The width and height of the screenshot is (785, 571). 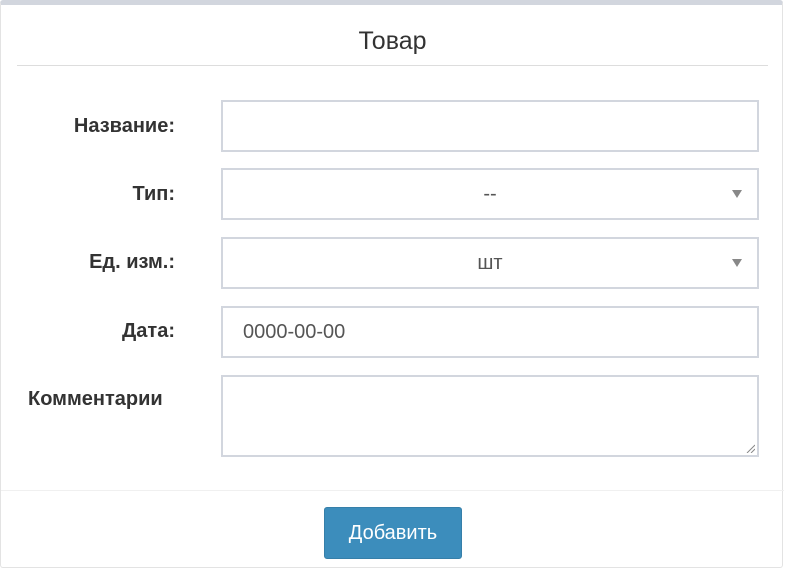 I want to click on type-select: --, so click(x=490, y=194).